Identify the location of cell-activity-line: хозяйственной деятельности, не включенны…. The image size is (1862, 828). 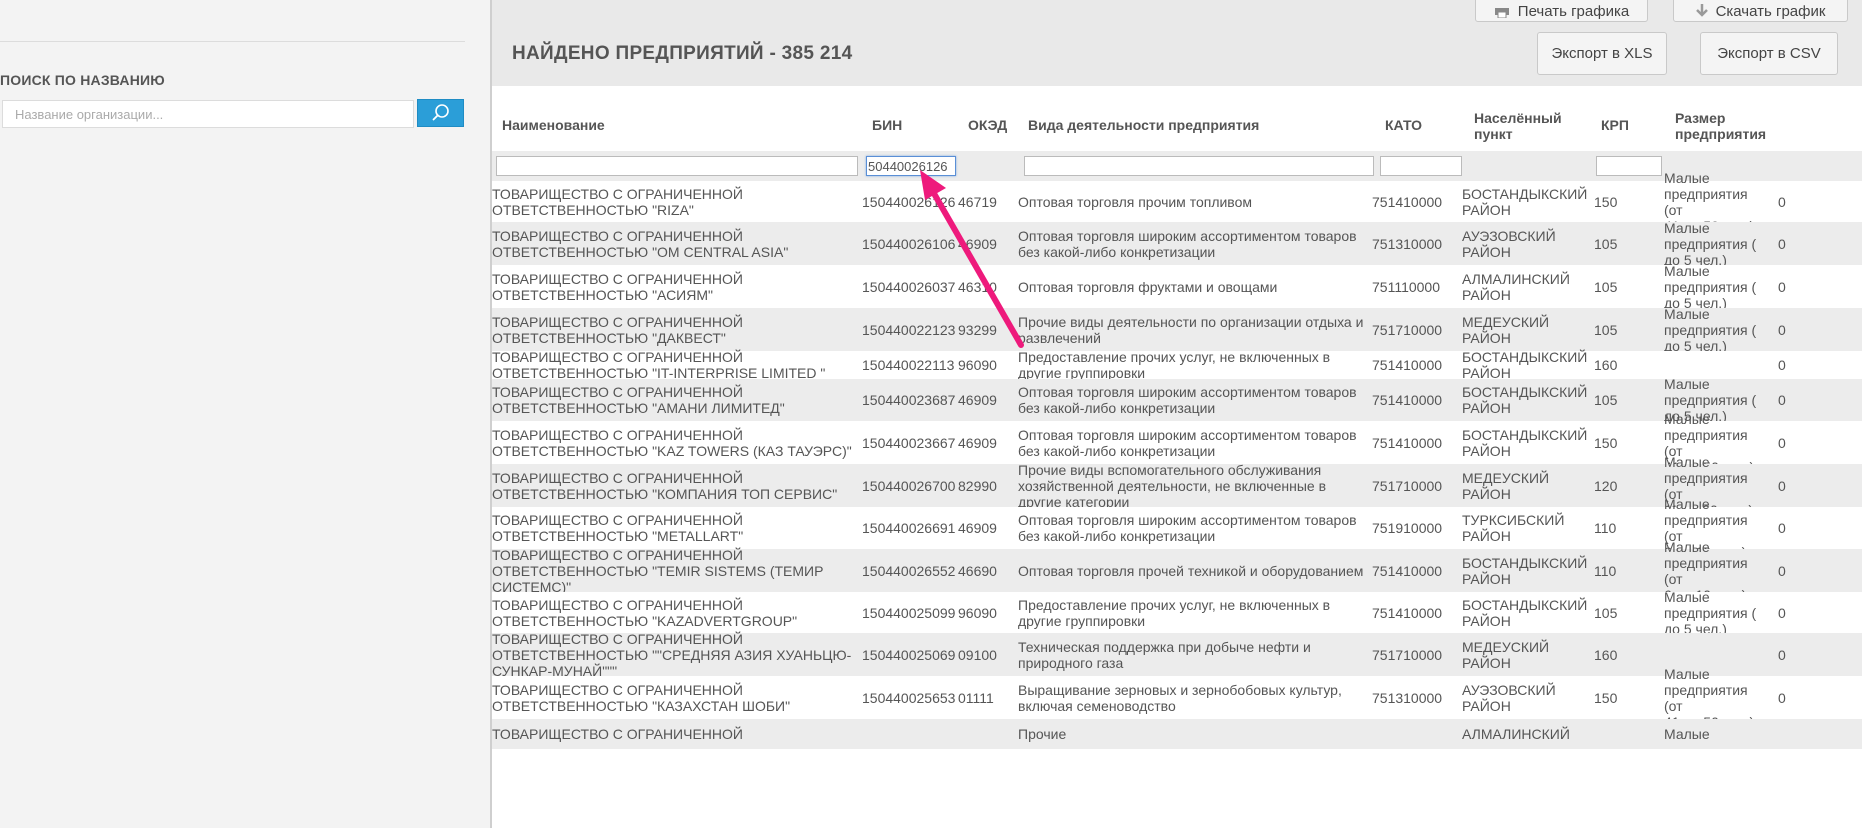
(1172, 485).